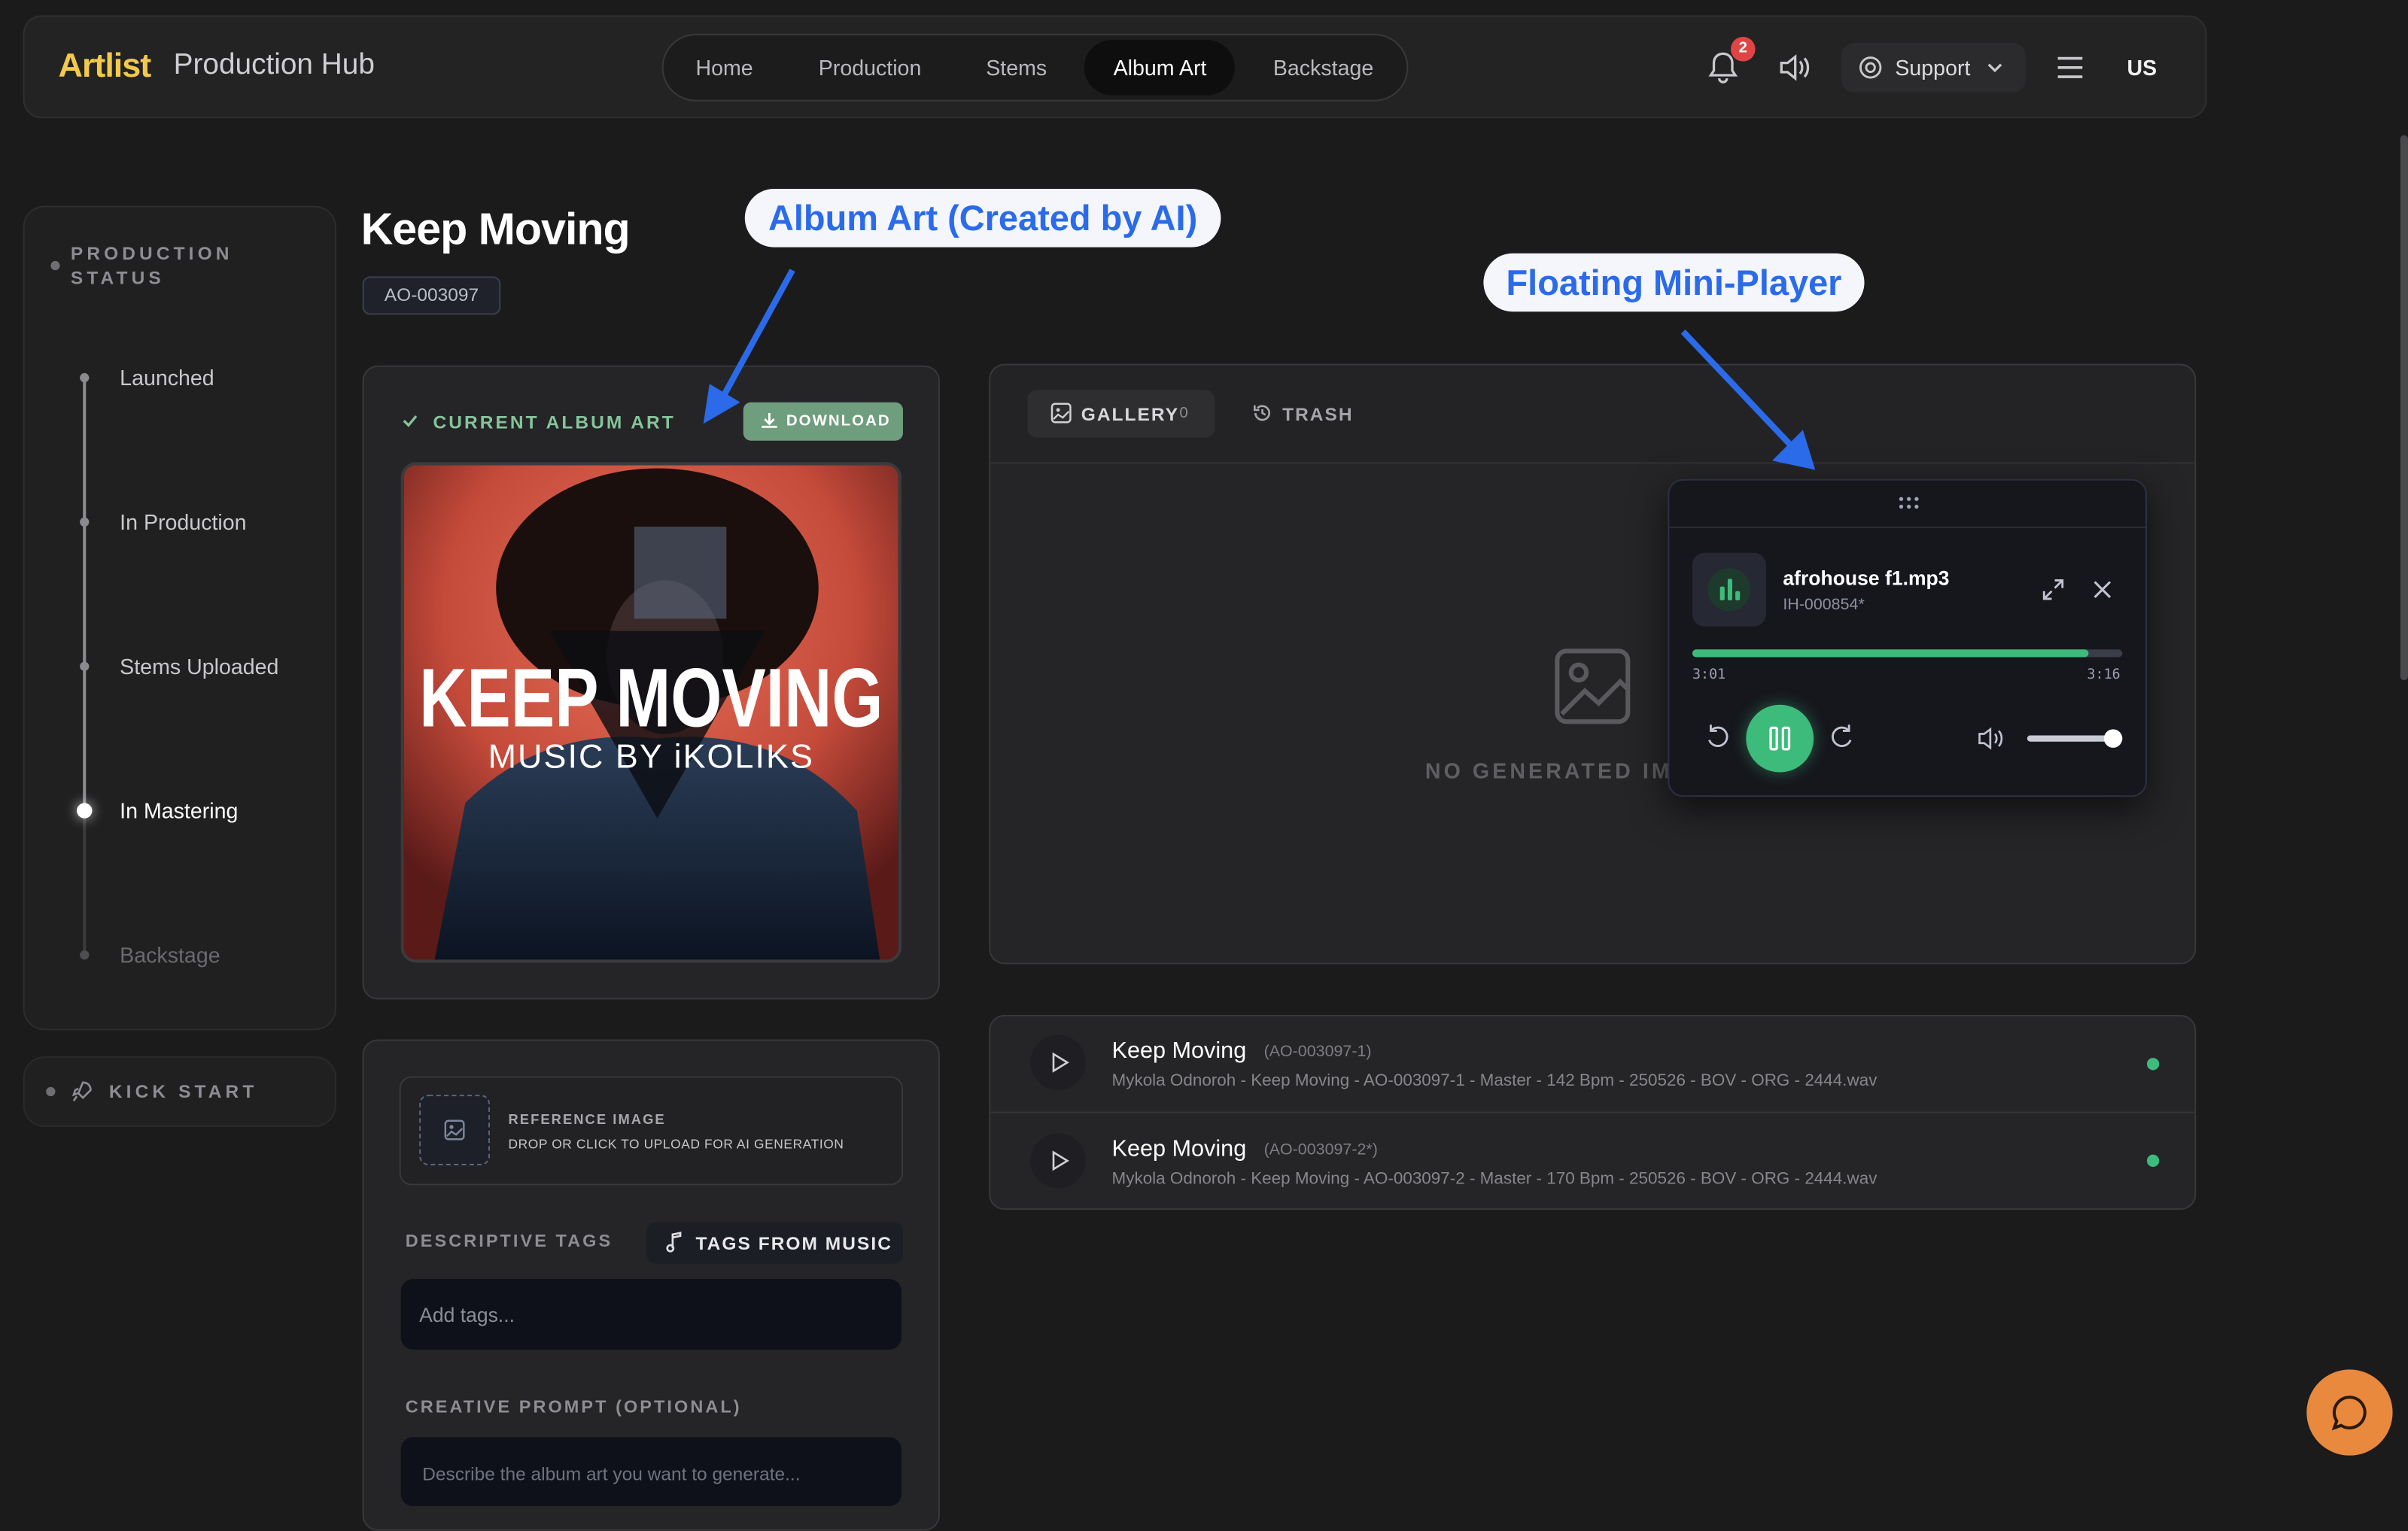 Image resolution: width=2408 pixels, height=1531 pixels. I want to click on drag-handle-icon, so click(1909, 503).